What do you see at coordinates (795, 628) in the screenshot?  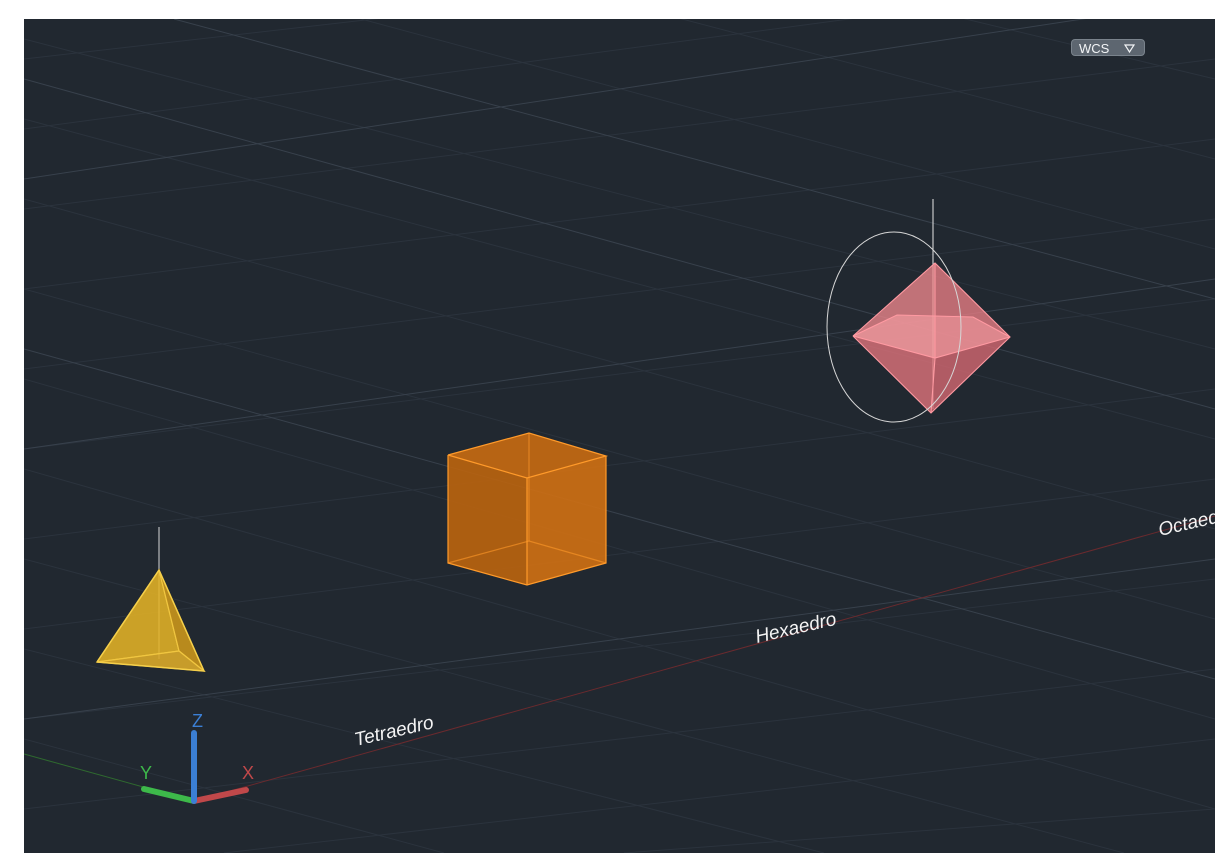 I see `label-hexaedro: Hexaedro` at bounding box center [795, 628].